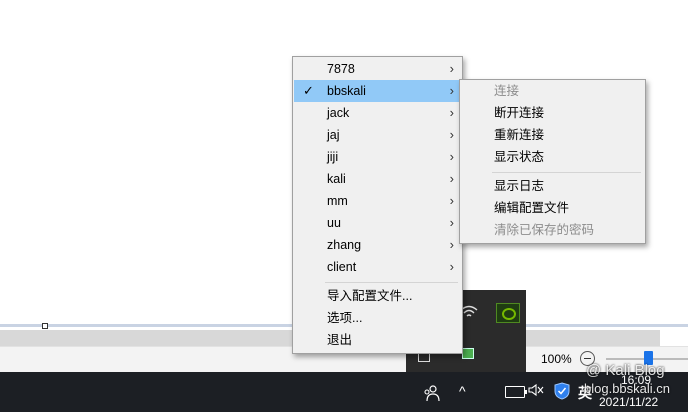  Describe the element at coordinates (308, 90) in the screenshot. I see `checkmark-icon: ✓` at that location.